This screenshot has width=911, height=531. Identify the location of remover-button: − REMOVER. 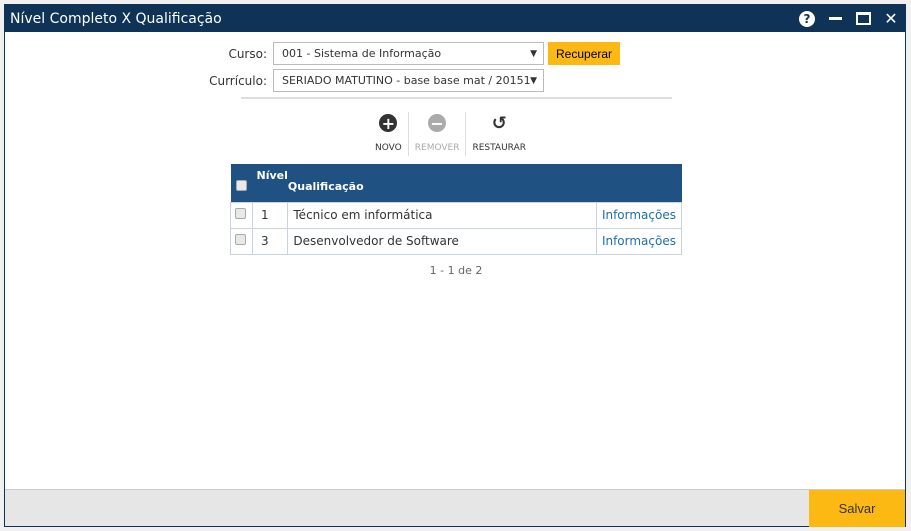
(437, 134).